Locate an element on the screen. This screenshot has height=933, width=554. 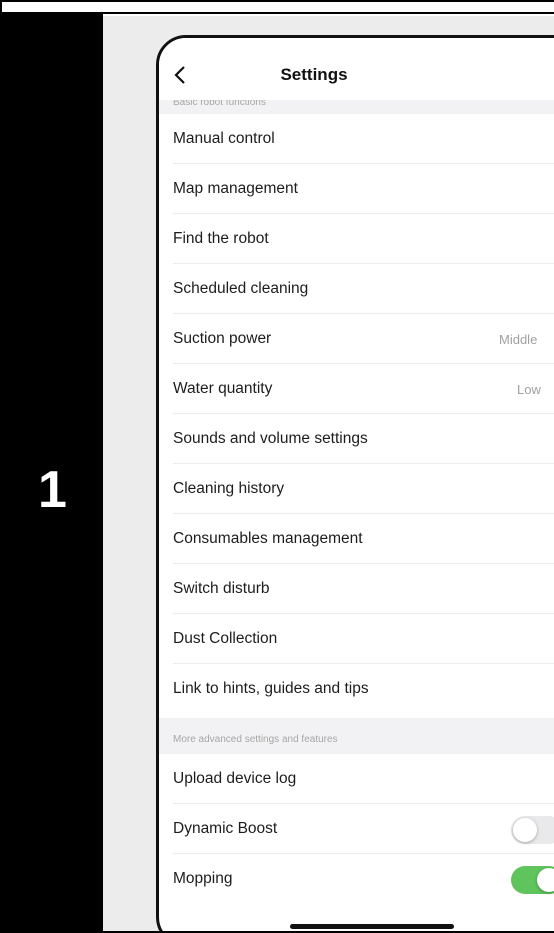
list-item-label: Consumables management is located at coordinates (268, 538).